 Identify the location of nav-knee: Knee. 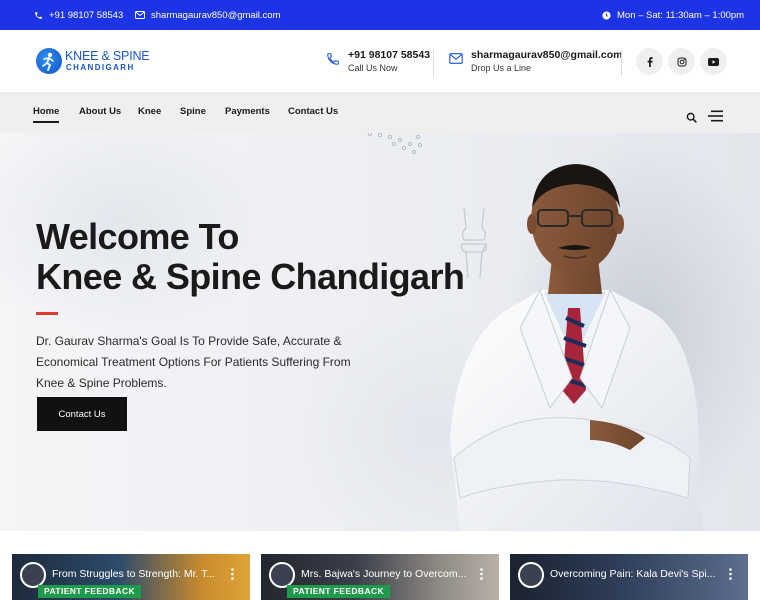
(149, 111).